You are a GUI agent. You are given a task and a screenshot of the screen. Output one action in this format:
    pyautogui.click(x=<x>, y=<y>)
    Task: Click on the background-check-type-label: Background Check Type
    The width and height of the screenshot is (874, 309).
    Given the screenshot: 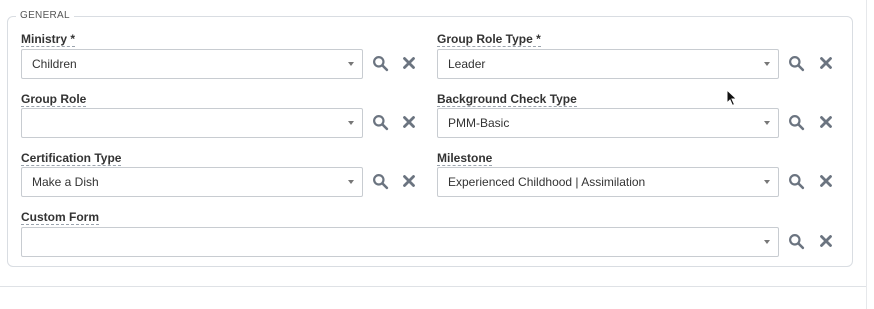 What is the action you would take?
    pyautogui.click(x=507, y=99)
    